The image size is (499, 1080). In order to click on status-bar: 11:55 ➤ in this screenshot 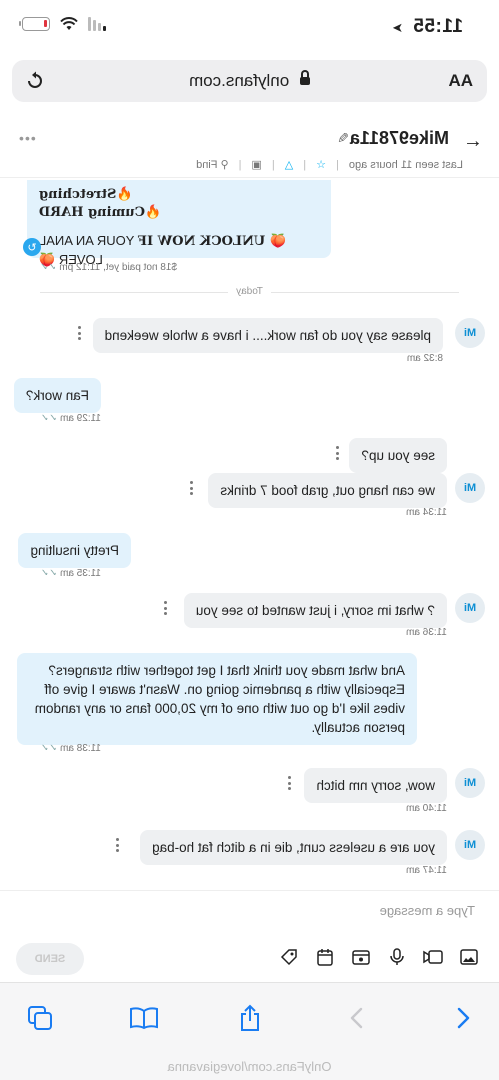, I will do `click(249, 26)`.